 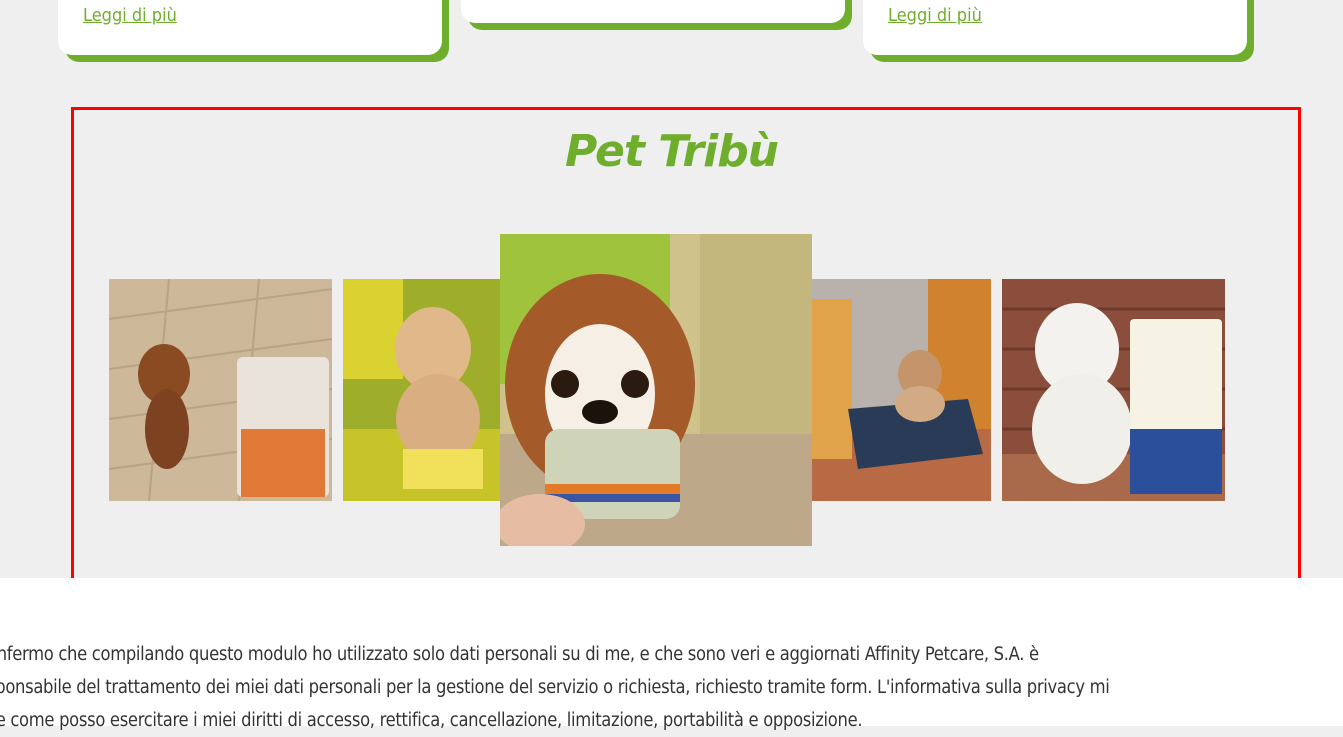 I want to click on read-more-link-left: Leggi di più, so click(x=130, y=15).